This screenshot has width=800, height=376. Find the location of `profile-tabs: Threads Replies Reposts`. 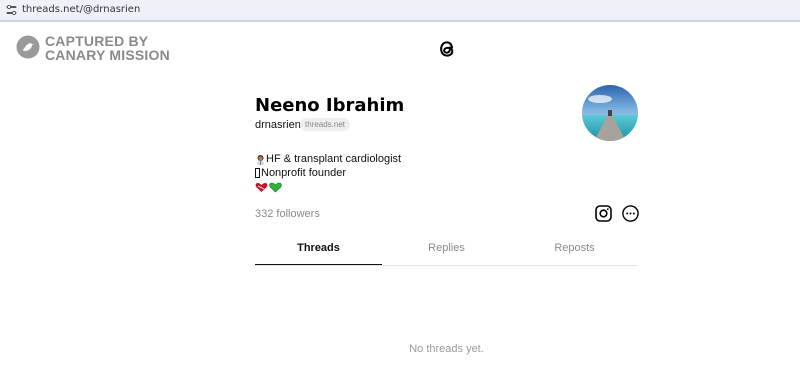

profile-tabs: Threads Replies Reposts is located at coordinates (446, 251).